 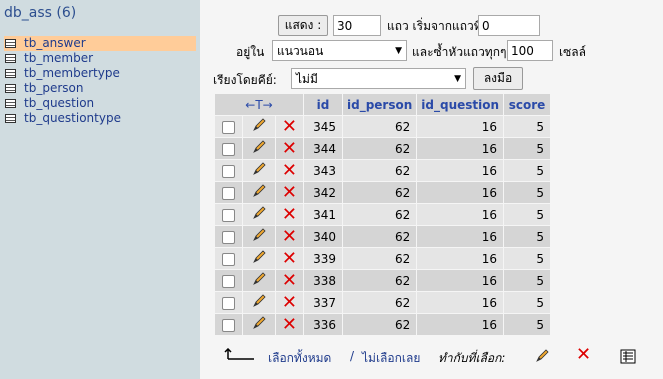 What do you see at coordinates (530, 50) in the screenshot?
I see `repeat-header-input` at bounding box center [530, 50].